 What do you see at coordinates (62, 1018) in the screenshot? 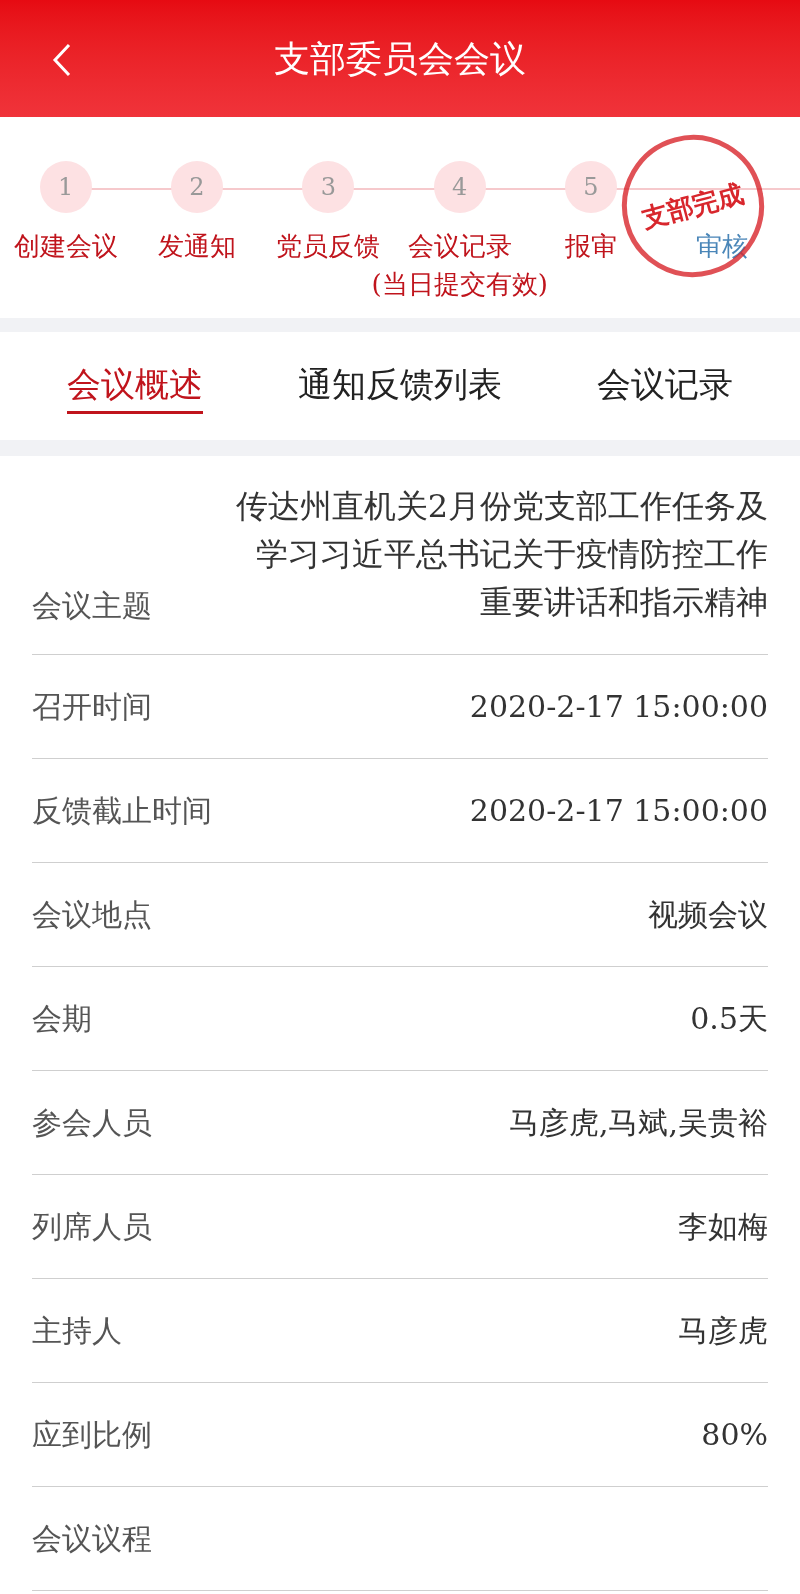
I see `field-label: 会期` at bounding box center [62, 1018].